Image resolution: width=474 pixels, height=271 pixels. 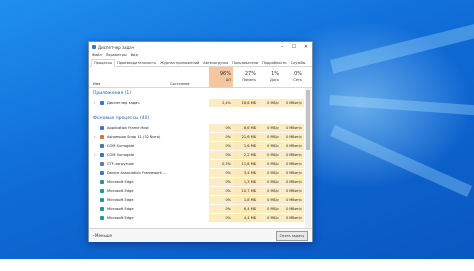 What do you see at coordinates (196, 146) in the screenshot?
I see `process-row: COM Surrogate 0% 1,6 МБ 0 МБ/с 0 Мбит/с` at bounding box center [196, 146].